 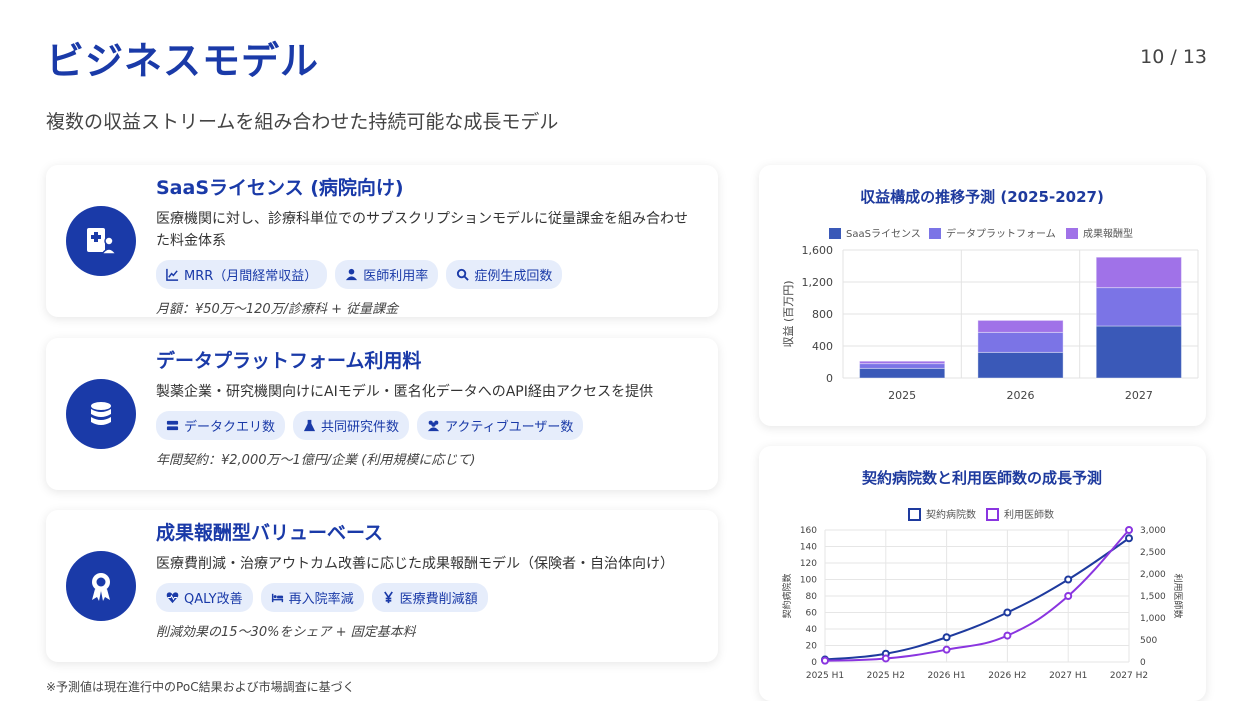 I want to click on tag-doctor-usage: 医師利用率, so click(x=387, y=274).